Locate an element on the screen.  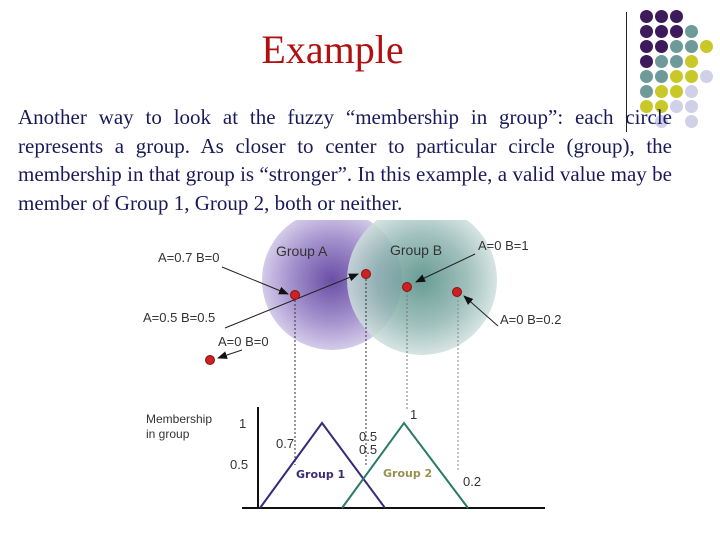
point-label-a07: A=0.7 B=0 is located at coordinates (188, 257).